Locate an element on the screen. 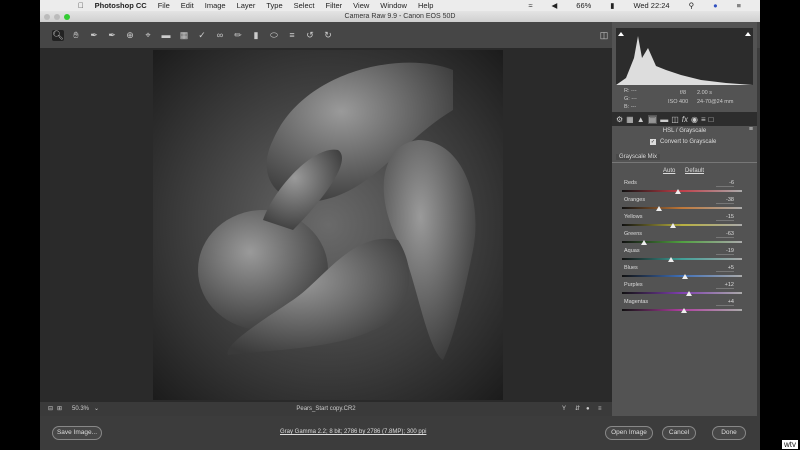  iso: ISO 400 is located at coordinates (678, 102).